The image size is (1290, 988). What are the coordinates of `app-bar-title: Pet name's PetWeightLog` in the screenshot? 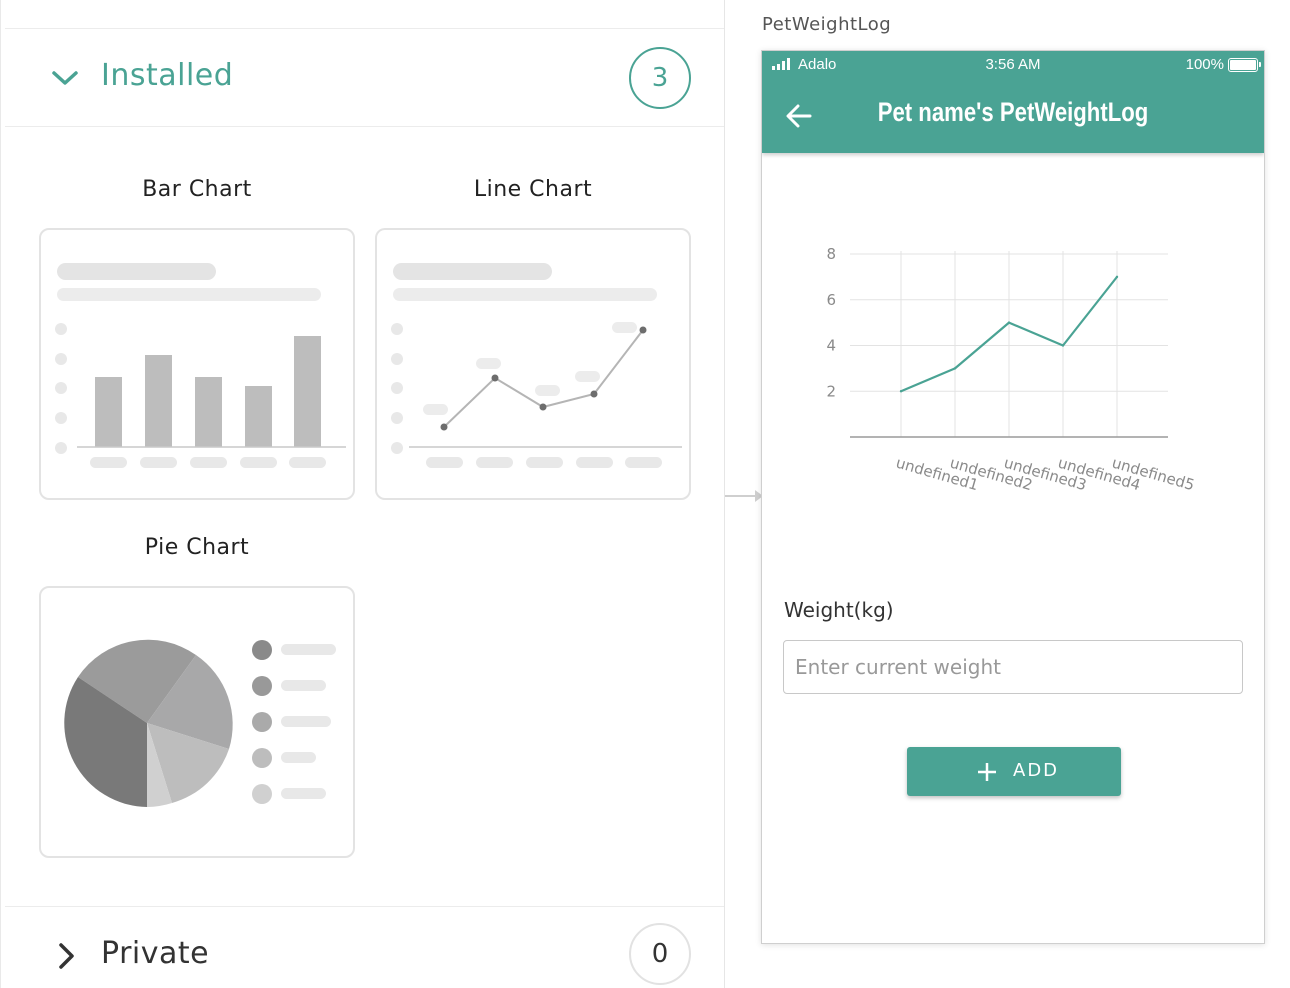 It's located at (1013, 112).